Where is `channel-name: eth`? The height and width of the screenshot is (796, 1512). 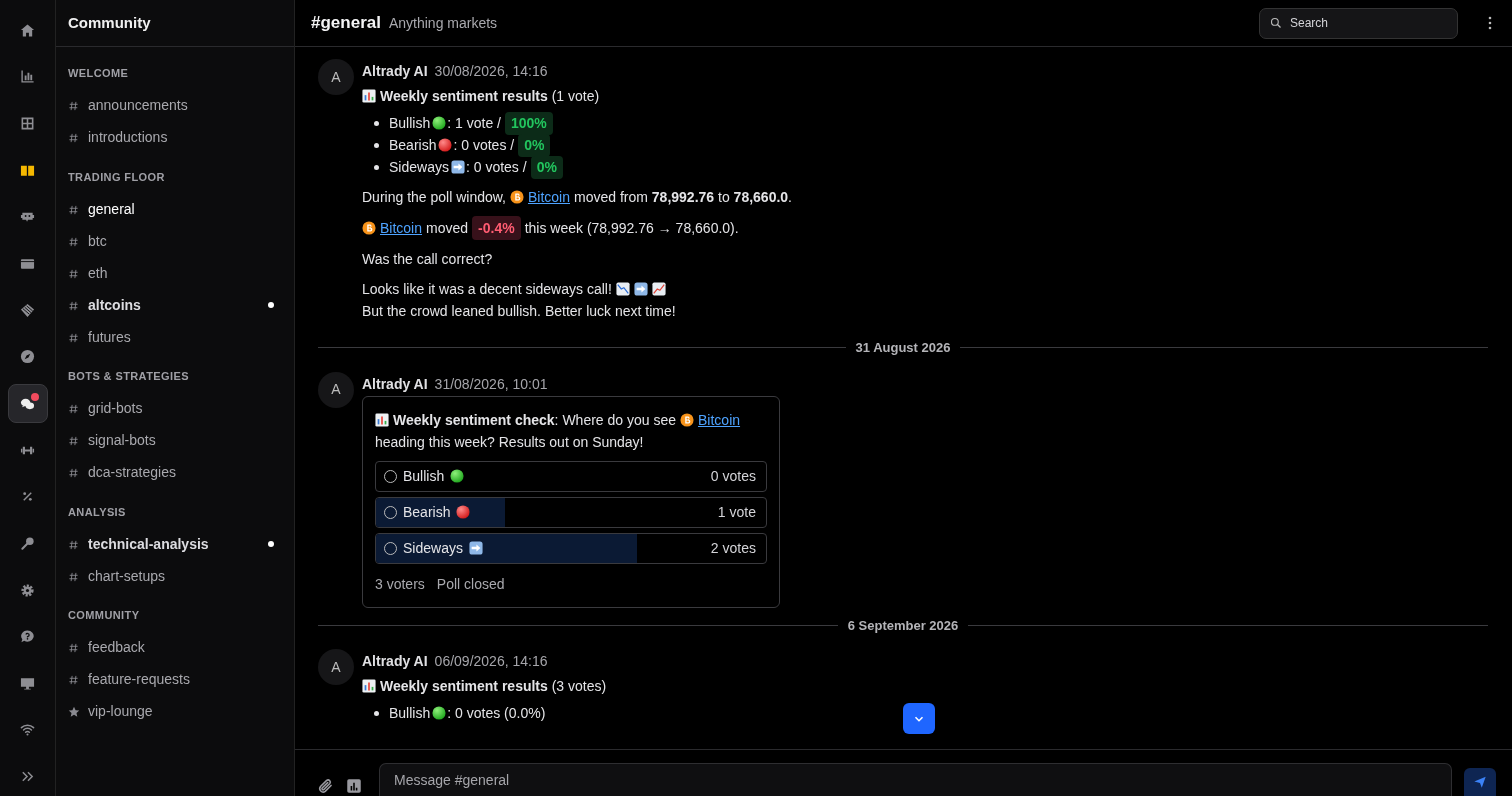
channel-name: eth is located at coordinates (98, 273).